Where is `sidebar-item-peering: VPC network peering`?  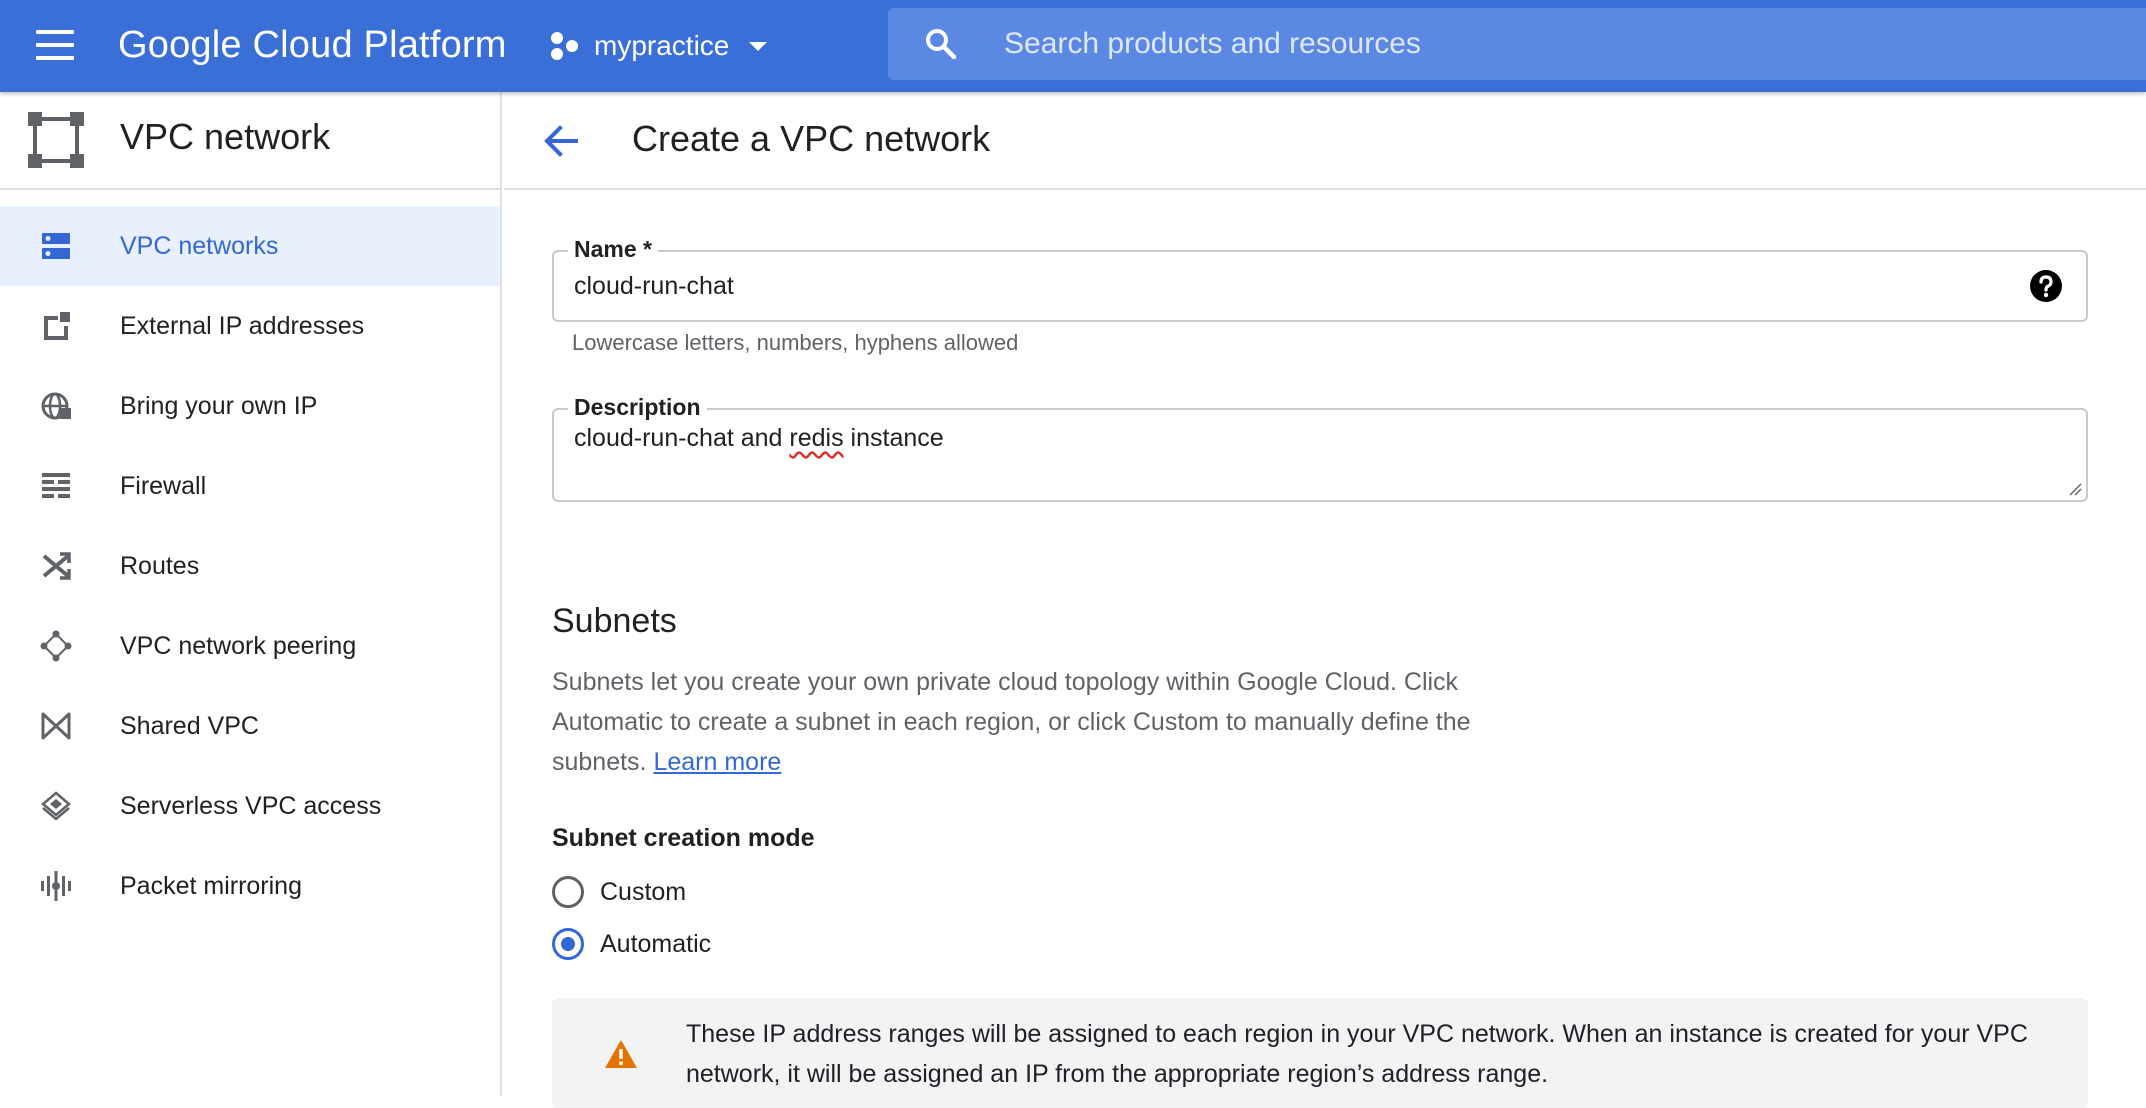 sidebar-item-peering: VPC network peering is located at coordinates (250, 646).